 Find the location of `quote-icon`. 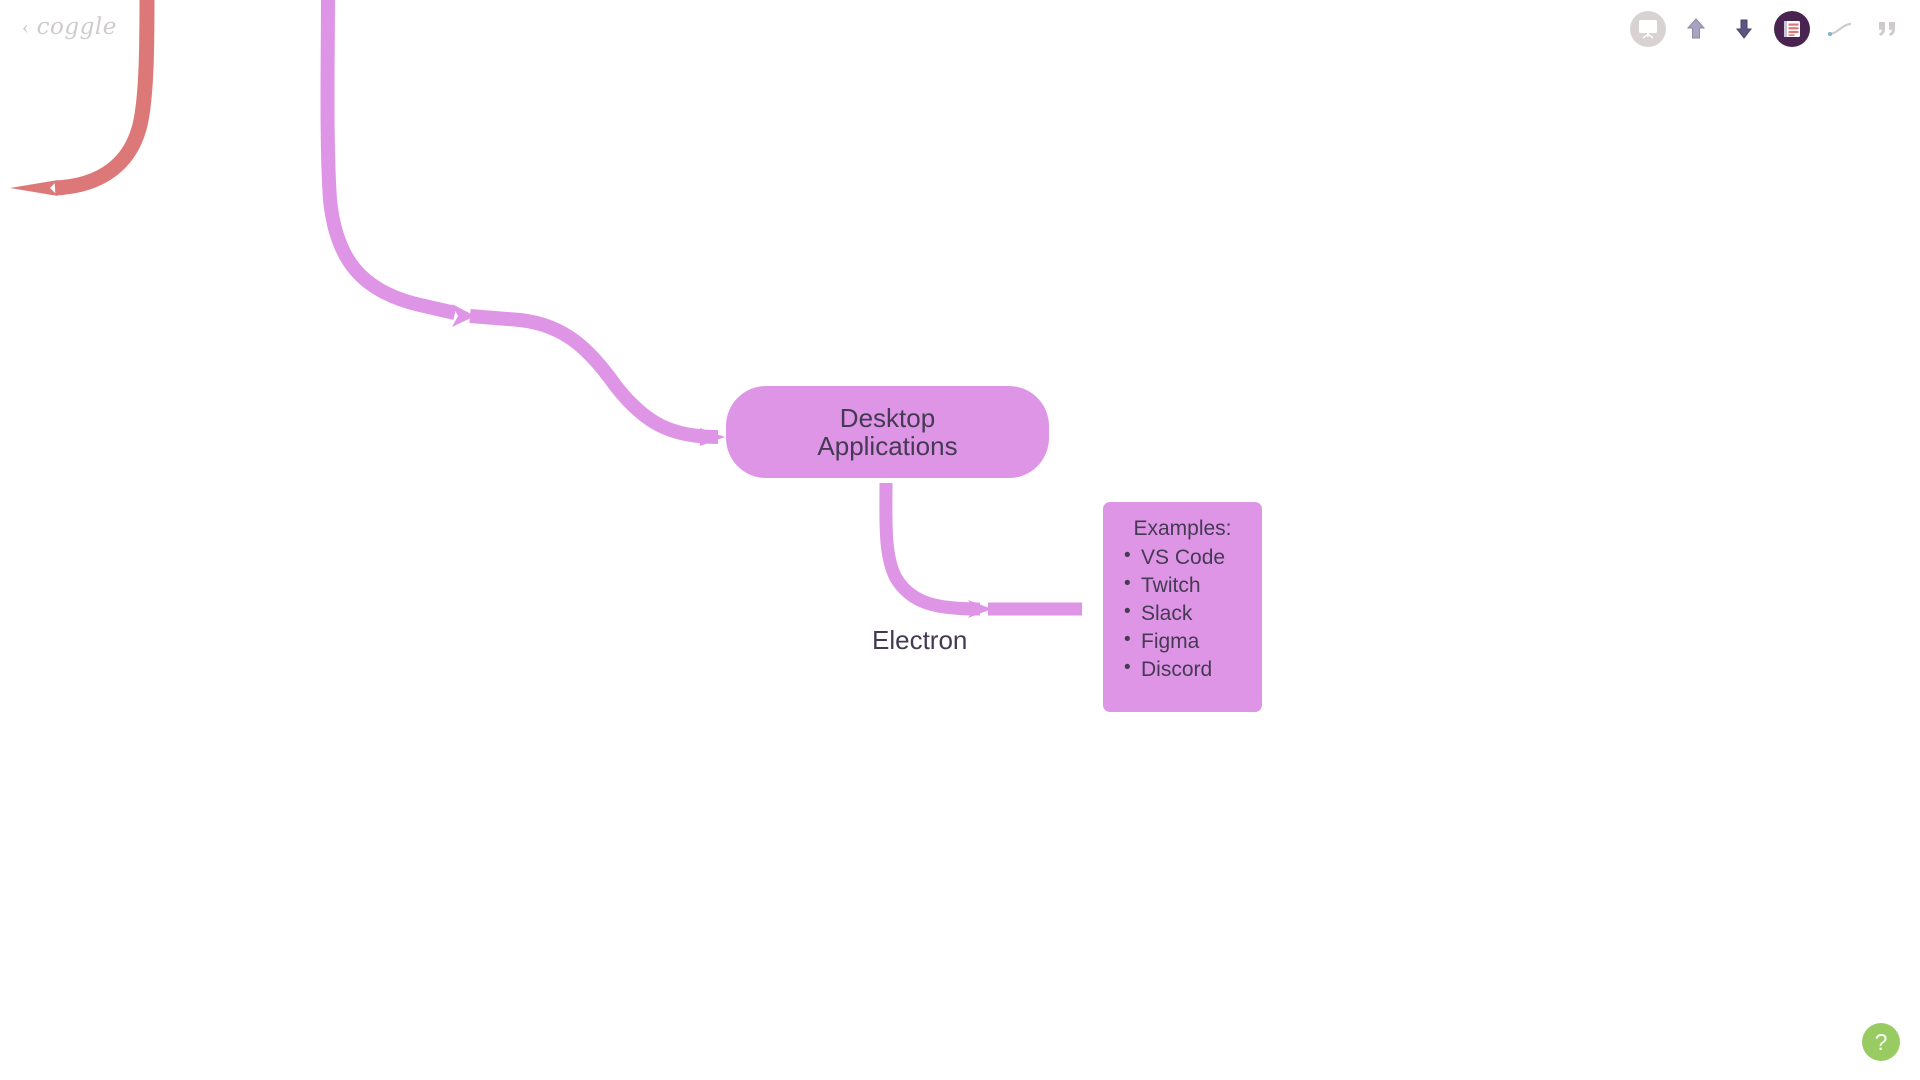

quote-icon is located at coordinates (1888, 29).